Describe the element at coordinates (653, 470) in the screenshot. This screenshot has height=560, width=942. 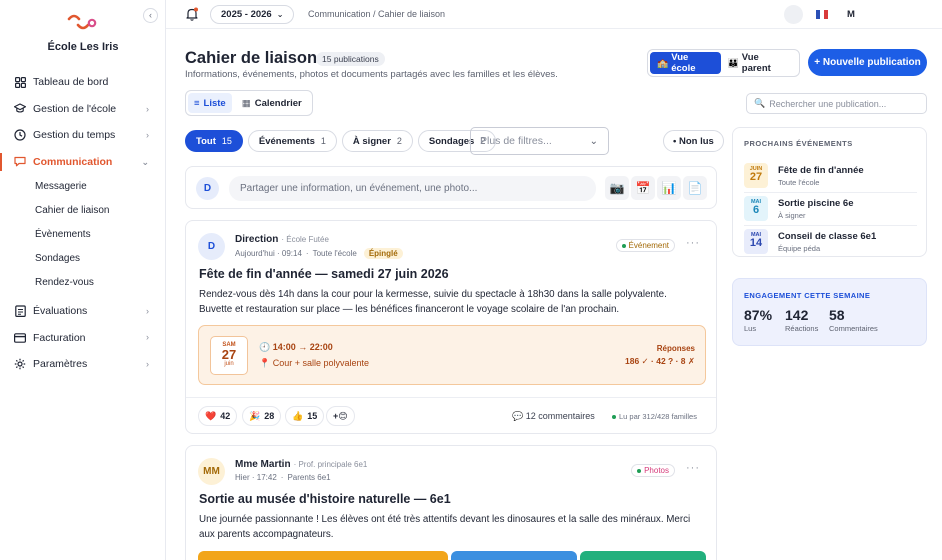
I see `post-type-badge: Photos` at that location.